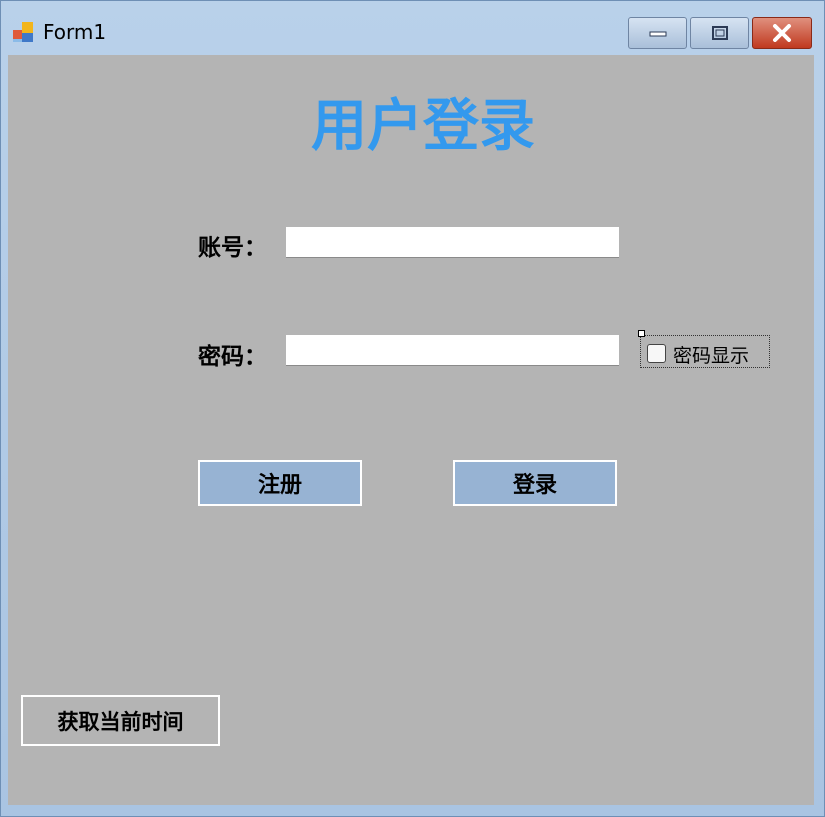  I want to click on show-password-label: 密码显示, so click(711, 356).